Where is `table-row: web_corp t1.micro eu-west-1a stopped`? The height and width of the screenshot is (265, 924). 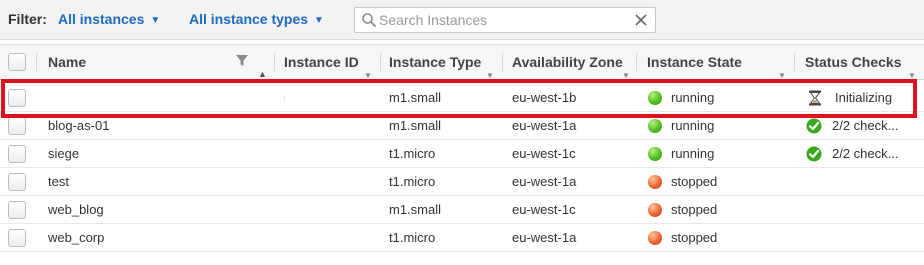
table-row: web_corp t1.micro eu-west-1a stopped is located at coordinates (462, 238).